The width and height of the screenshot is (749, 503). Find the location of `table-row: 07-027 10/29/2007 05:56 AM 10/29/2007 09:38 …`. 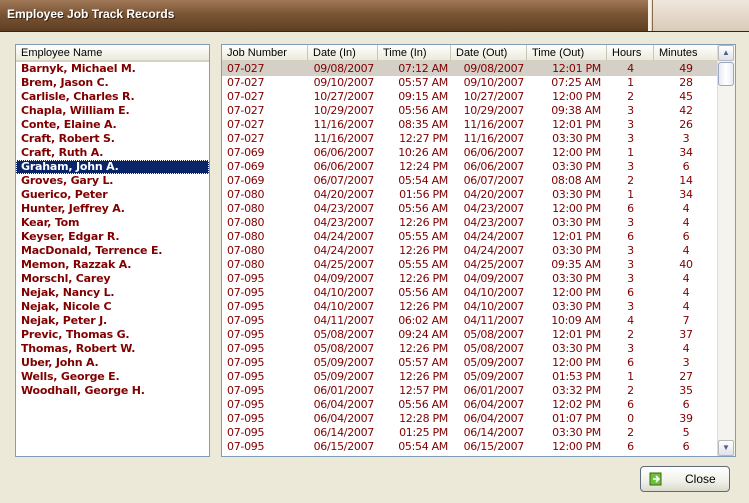

table-row: 07-027 10/29/2007 05:56 AM 10/29/2007 09:38 … is located at coordinates (470, 111).